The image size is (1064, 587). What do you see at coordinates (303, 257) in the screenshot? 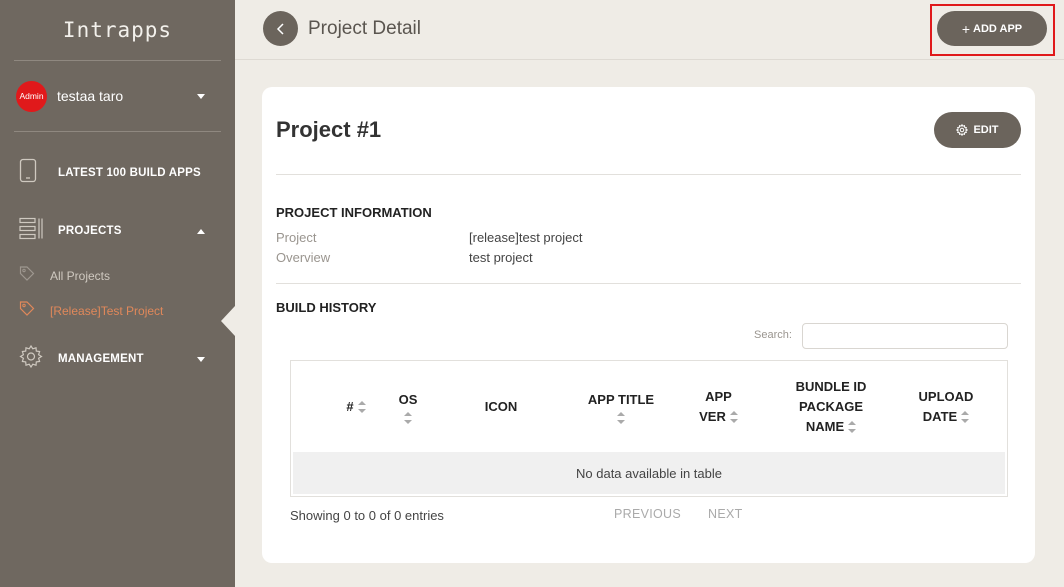
I see `overview-label: Overview` at bounding box center [303, 257].